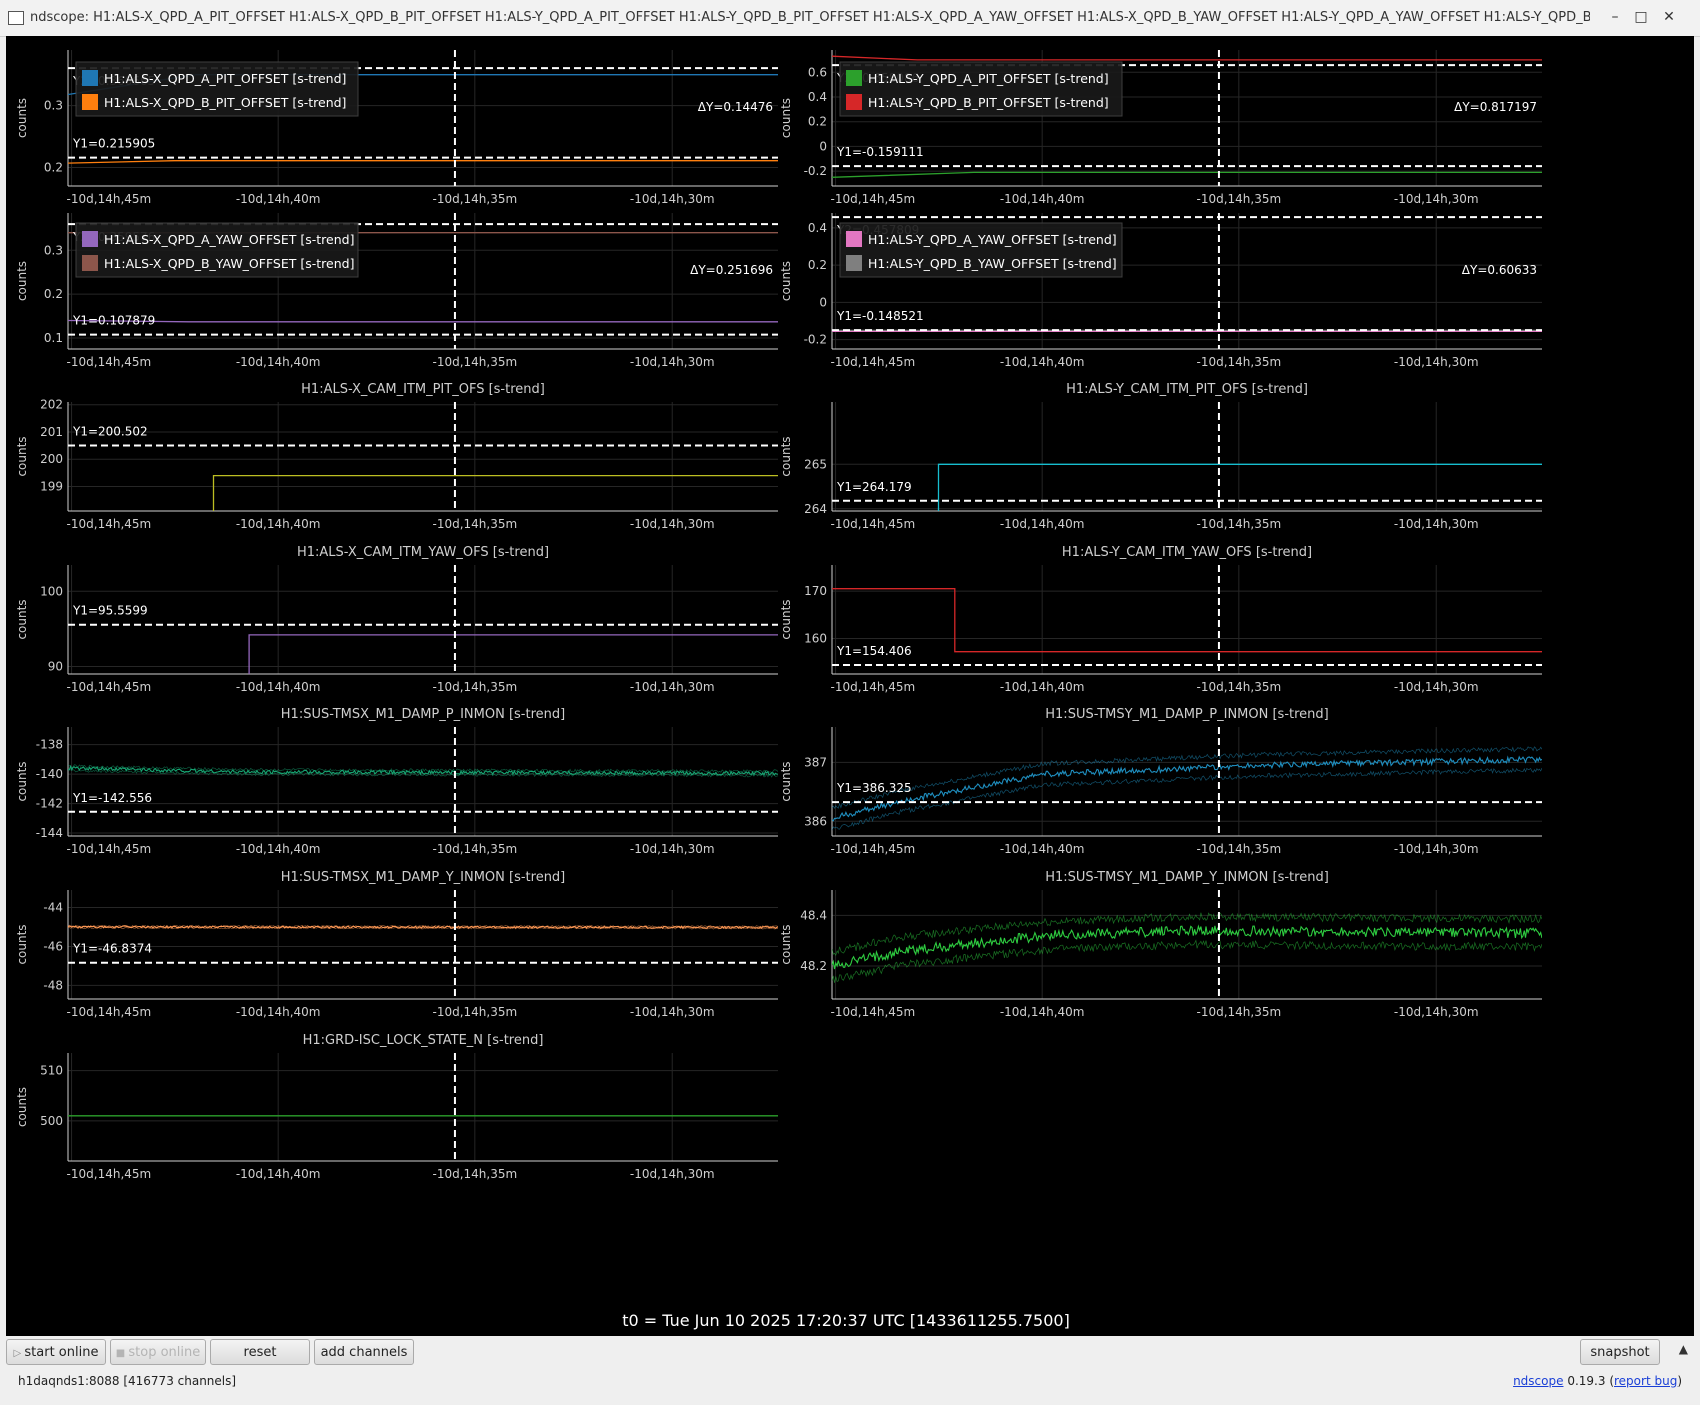 The height and width of the screenshot is (1405, 1700). I want to click on y-tick-label: -144, so click(49, 833).